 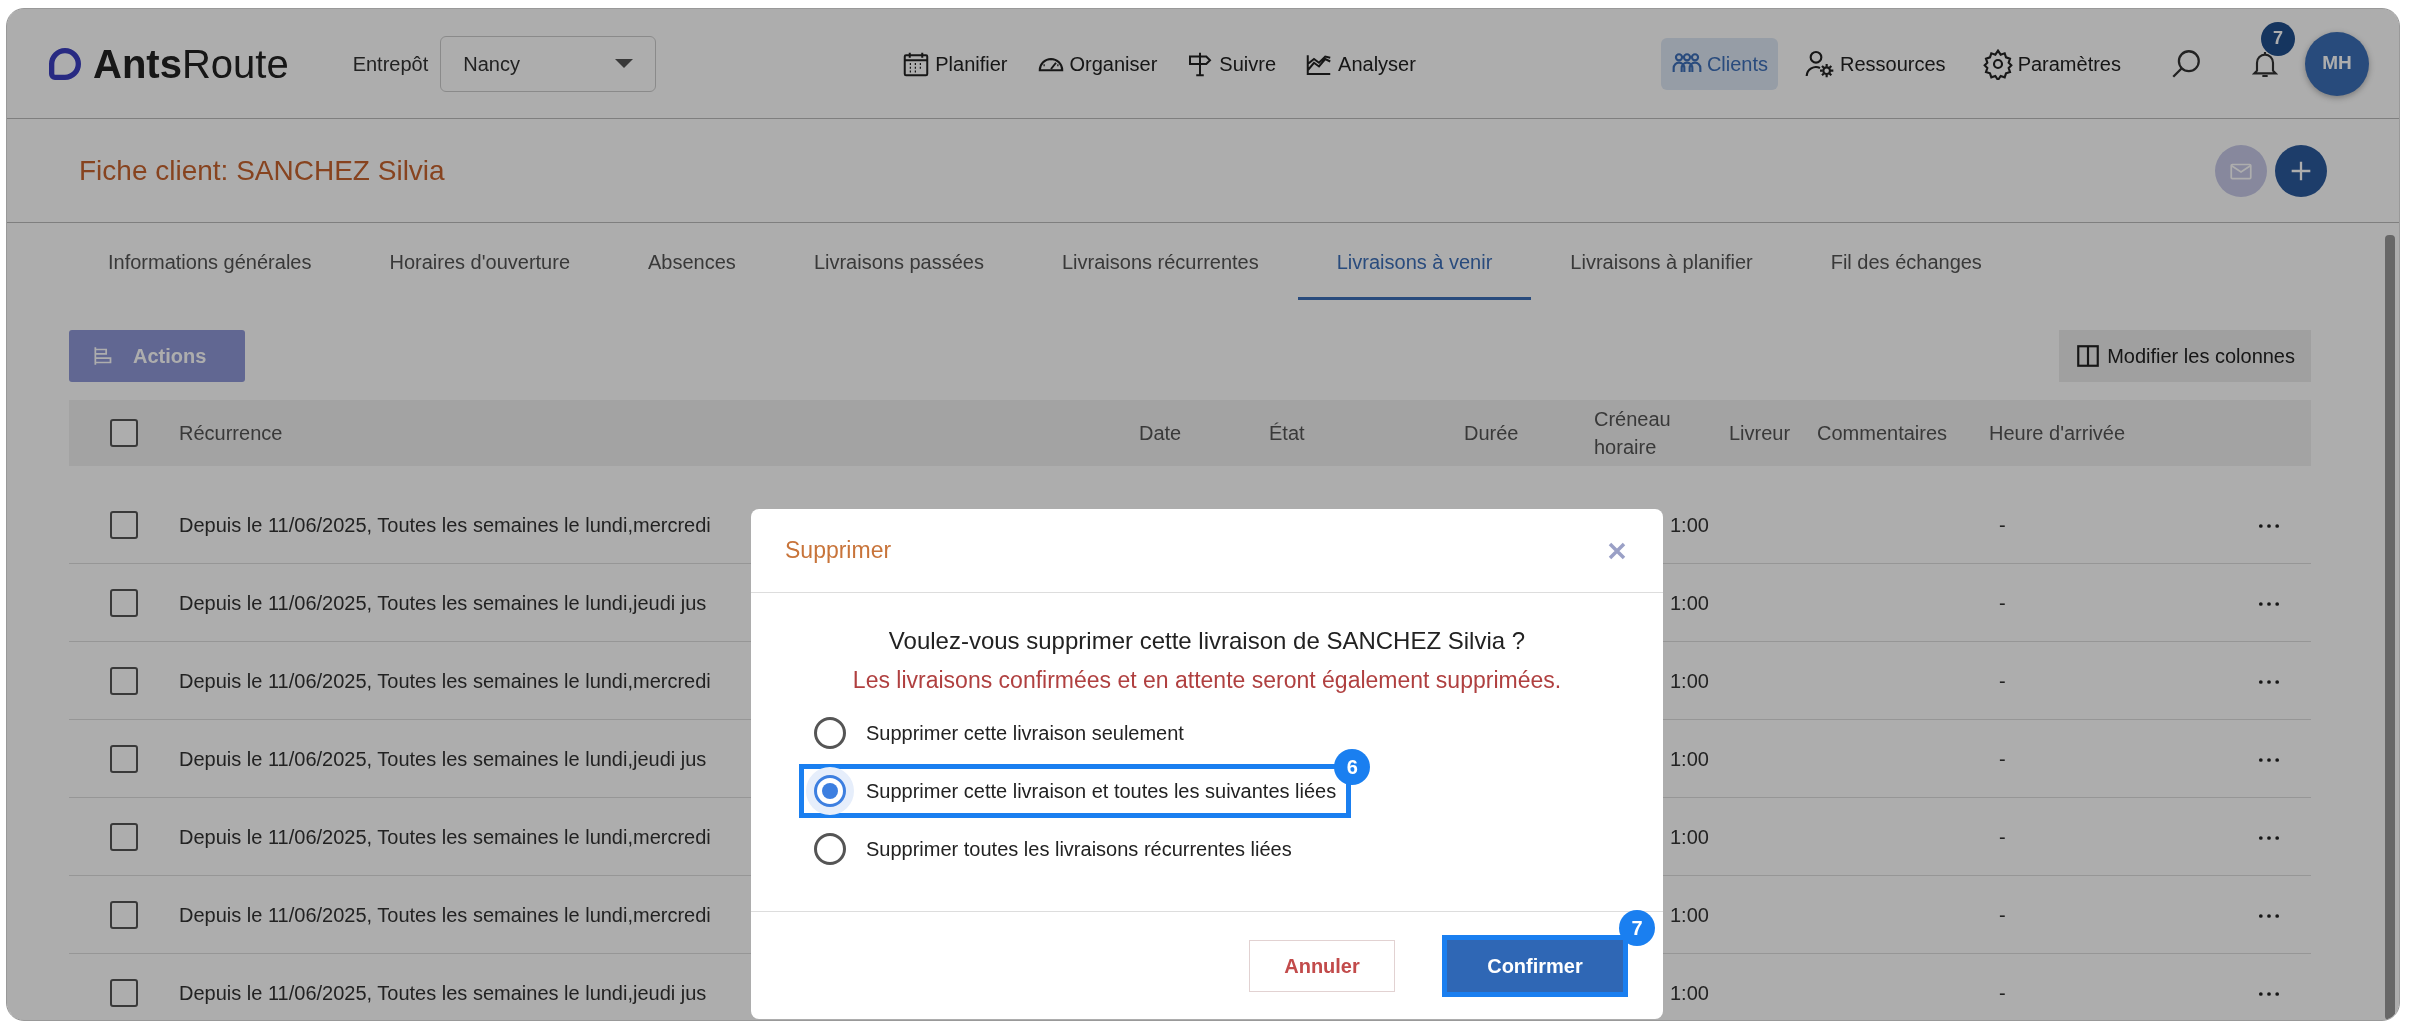 I want to click on nav-link: Suivre, so click(x=1231, y=63).